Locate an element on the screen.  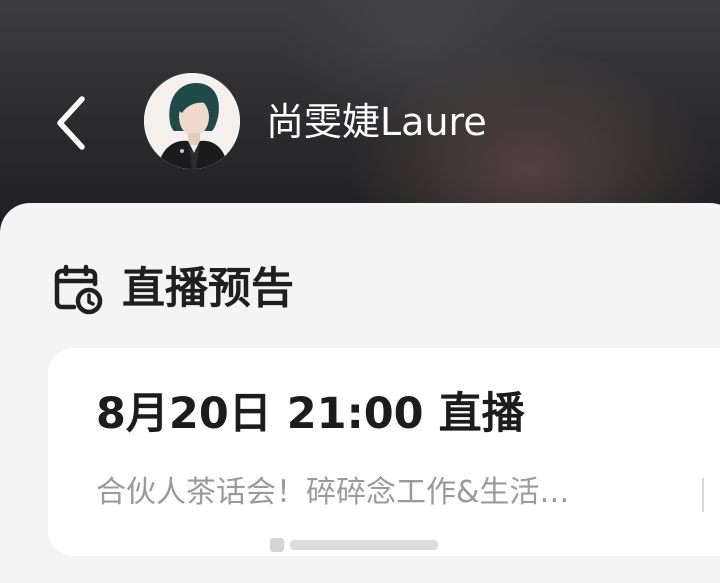
section-title: 直播预告 is located at coordinates (208, 289).